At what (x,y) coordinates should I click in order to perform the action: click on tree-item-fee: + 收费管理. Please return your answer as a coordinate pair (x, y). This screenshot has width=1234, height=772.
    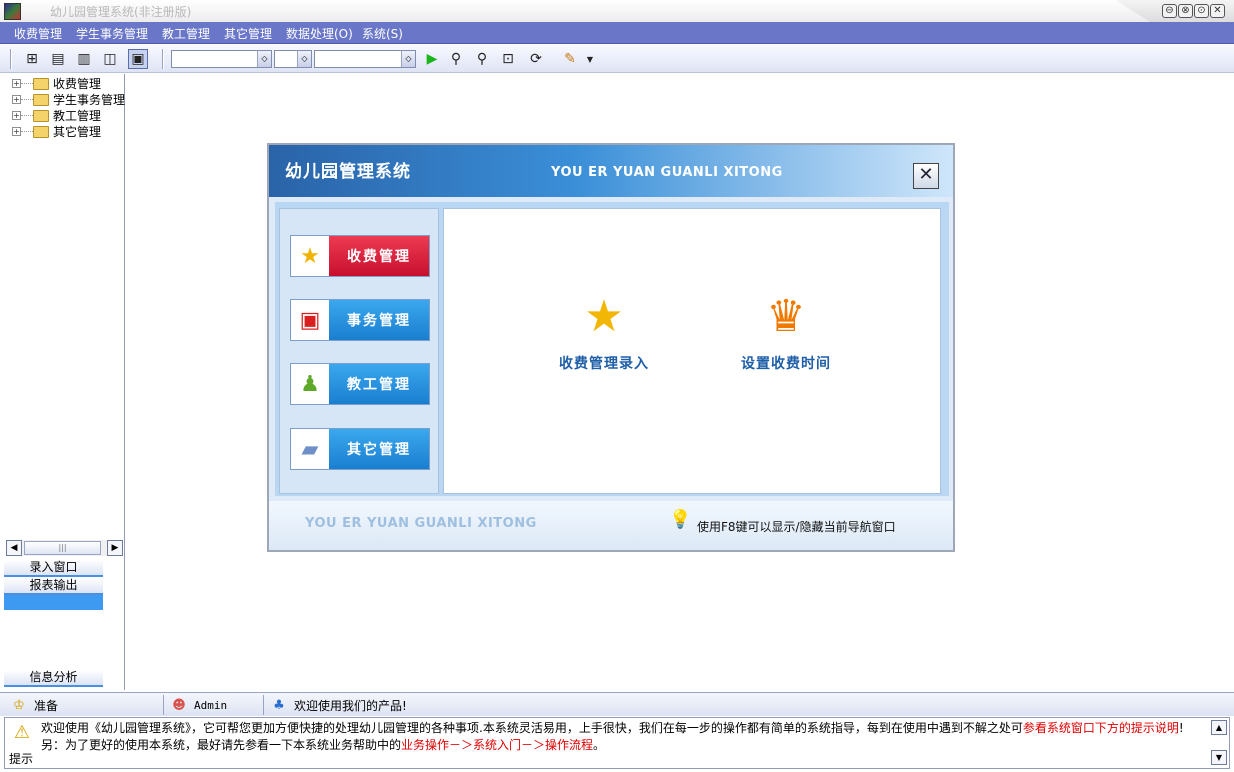
    Looking at the image, I should click on (56, 83).